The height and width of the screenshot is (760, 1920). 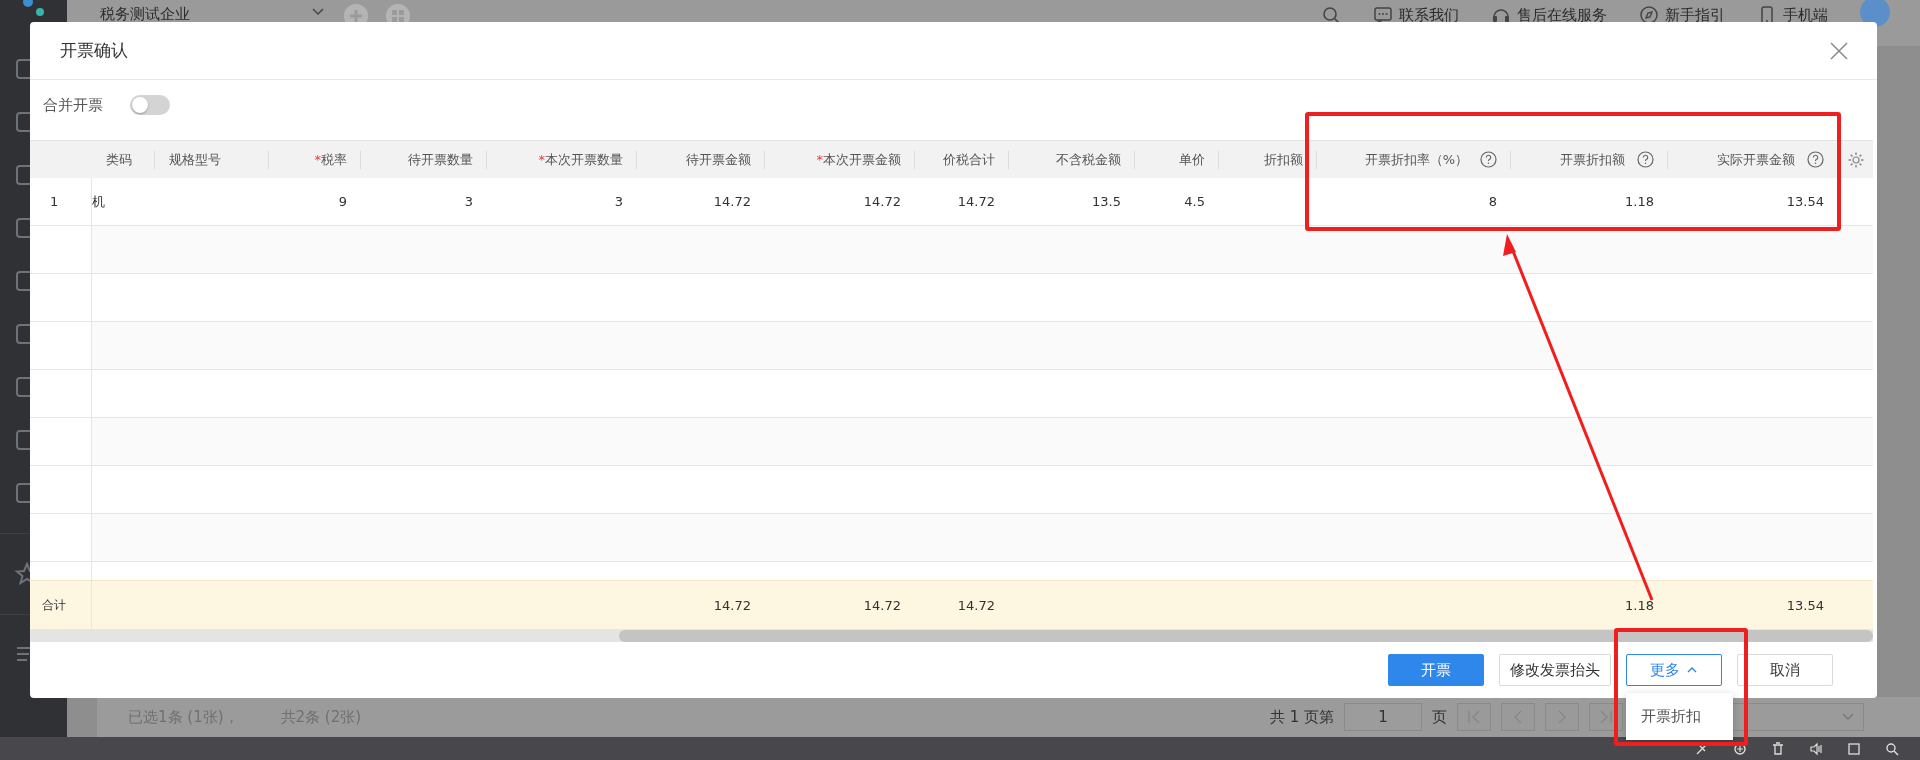 I want to click on more-button: 更多, so click(x=1674, y=670).